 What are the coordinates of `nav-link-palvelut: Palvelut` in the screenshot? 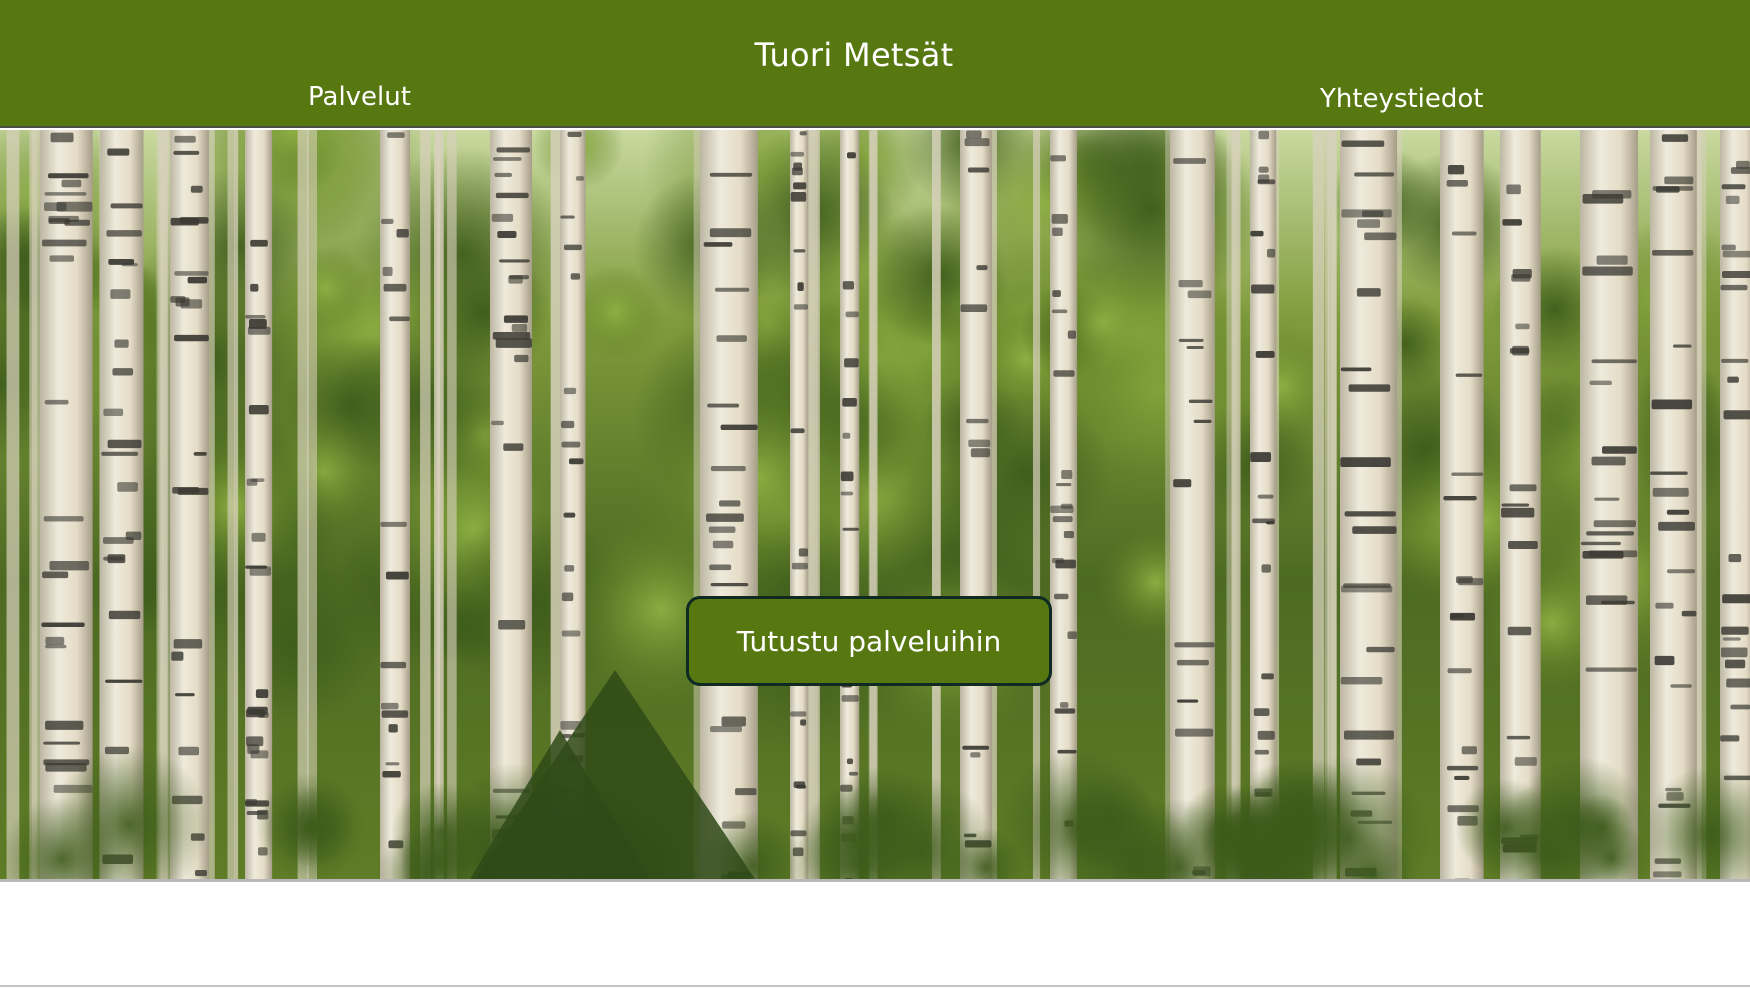 It's located at (359, 97).